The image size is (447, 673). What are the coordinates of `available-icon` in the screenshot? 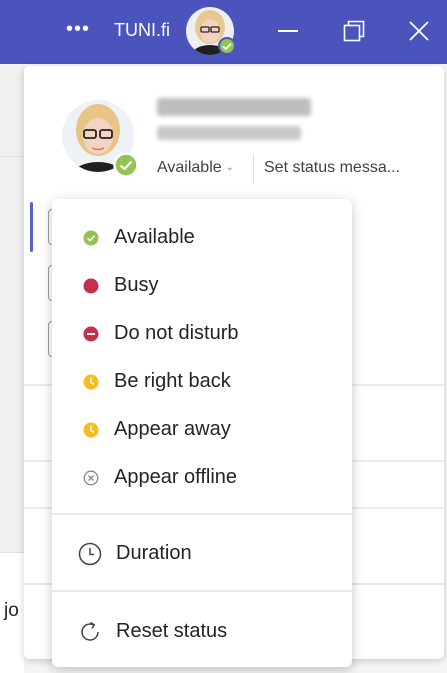 It's located at (91, 238).